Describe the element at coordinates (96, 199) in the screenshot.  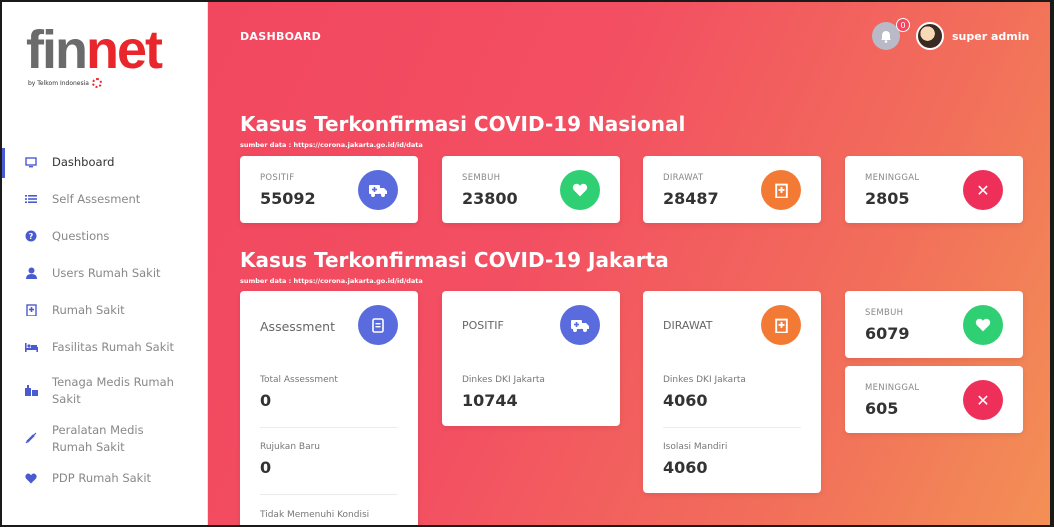
I see `sidebar-item-label: Self Assesment` at that location.